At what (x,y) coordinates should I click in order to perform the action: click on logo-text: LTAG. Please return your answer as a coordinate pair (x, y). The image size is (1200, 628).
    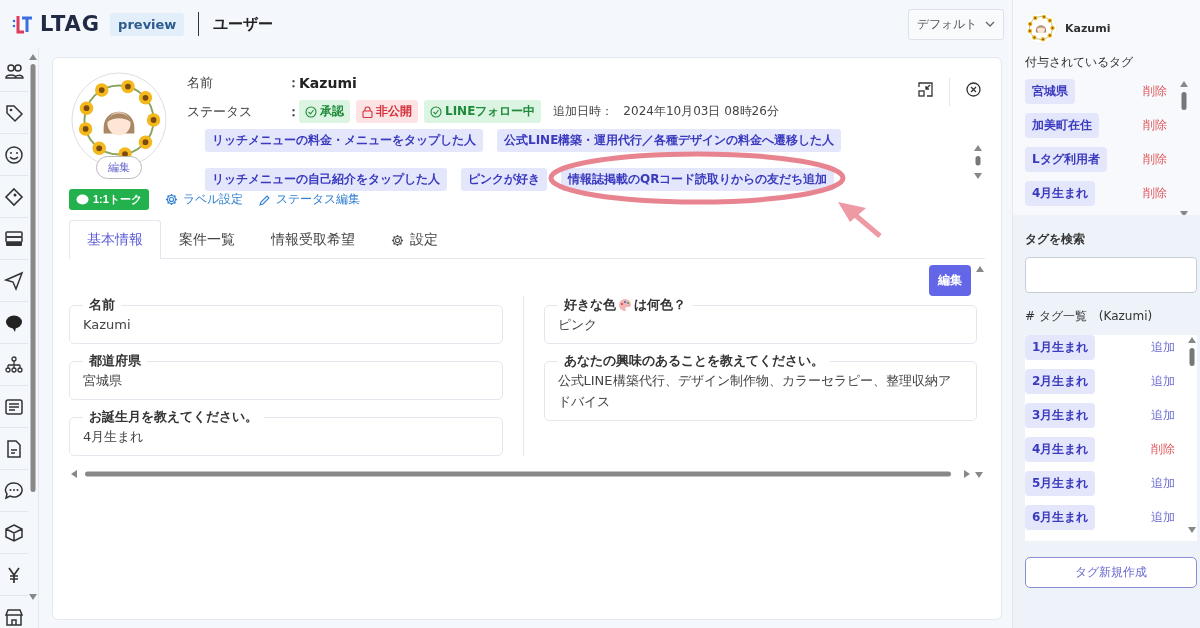
    Looking at the image, I should click on (70, 24).